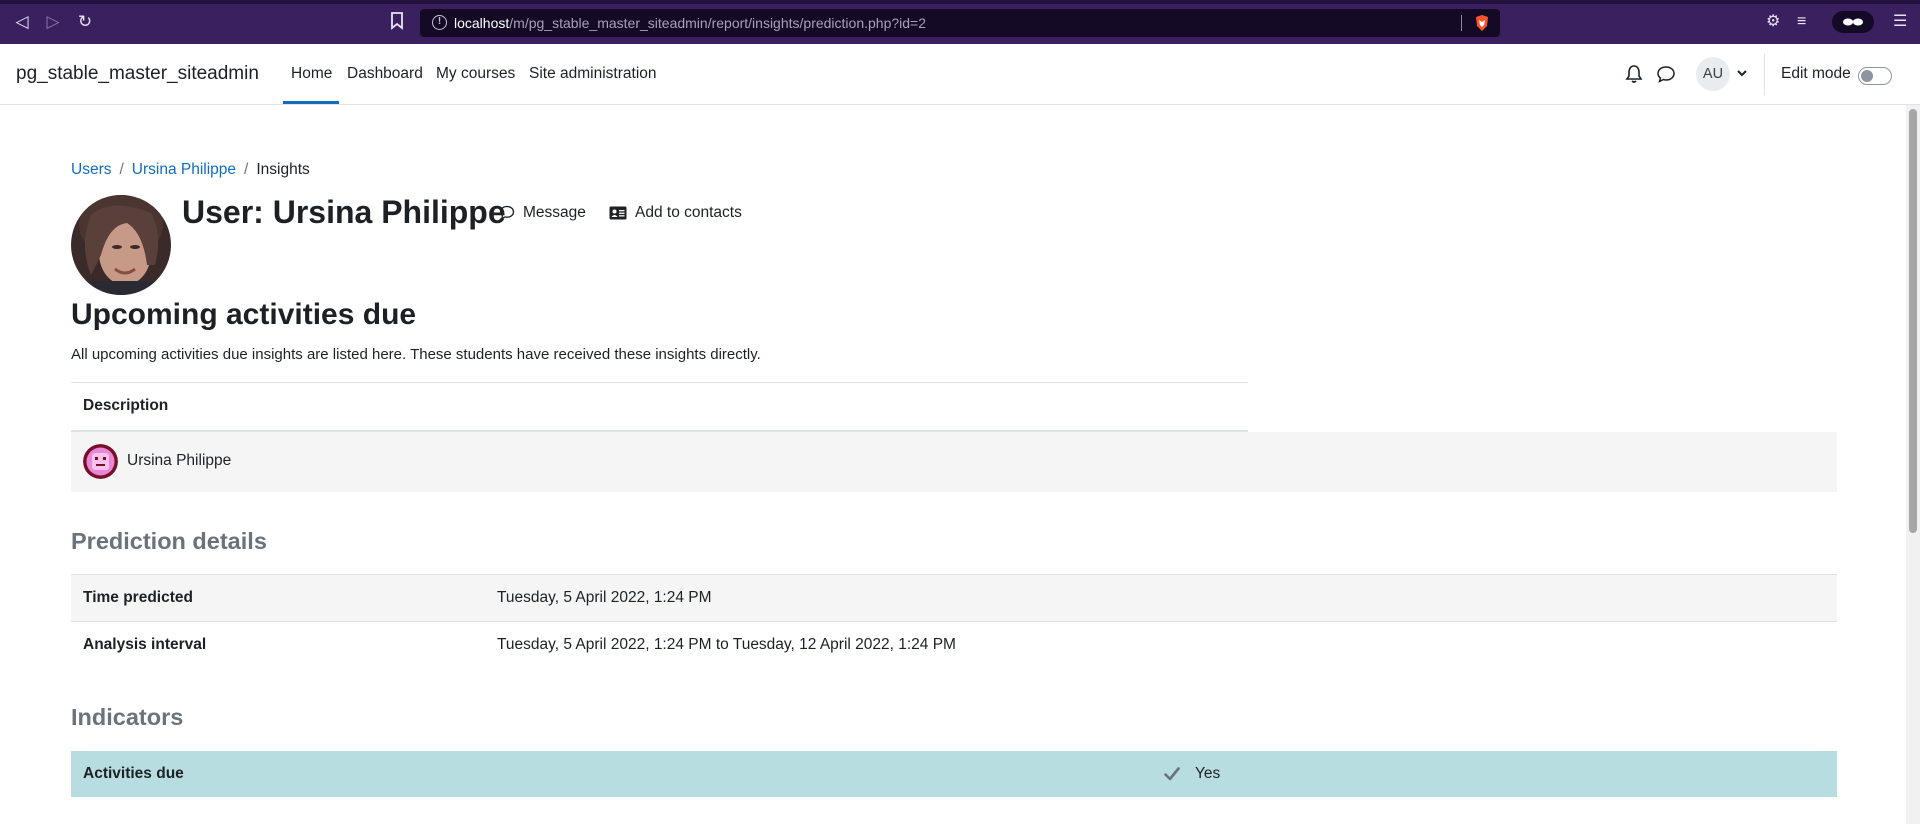  I want to click on breadcrumb: Users / Ursina Philippe / Insights, so click(190, 170).